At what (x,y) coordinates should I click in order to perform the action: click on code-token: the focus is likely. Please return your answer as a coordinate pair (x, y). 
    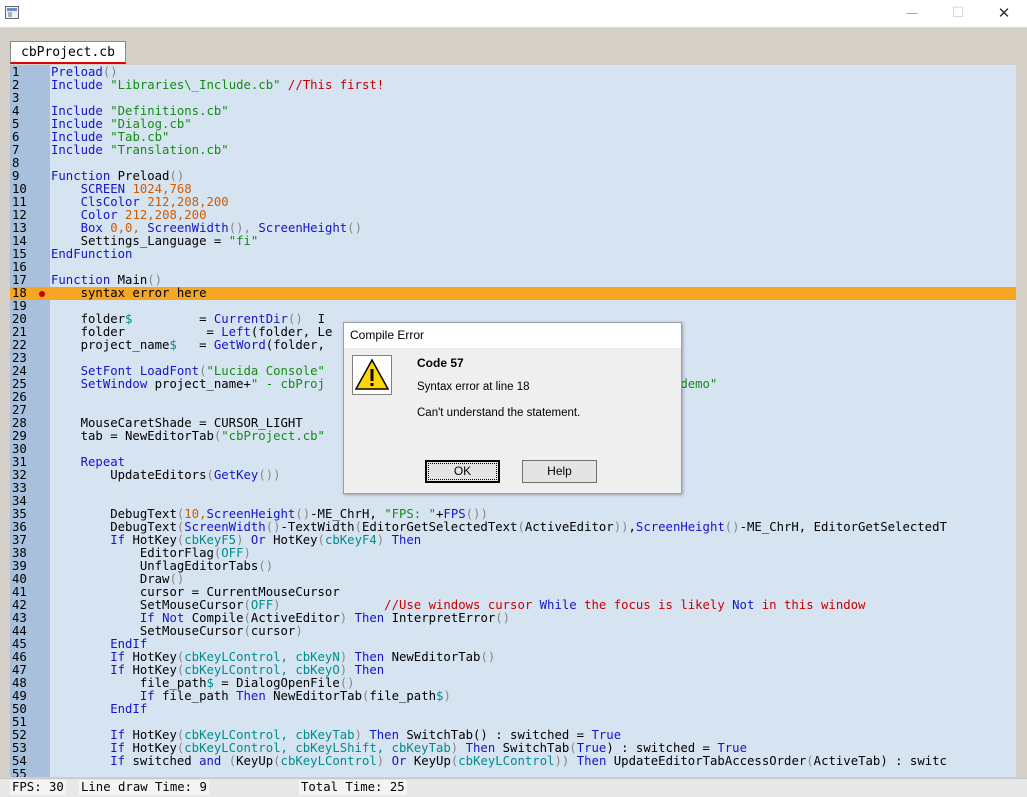
    Looking at the image, I should click on (658, 605).